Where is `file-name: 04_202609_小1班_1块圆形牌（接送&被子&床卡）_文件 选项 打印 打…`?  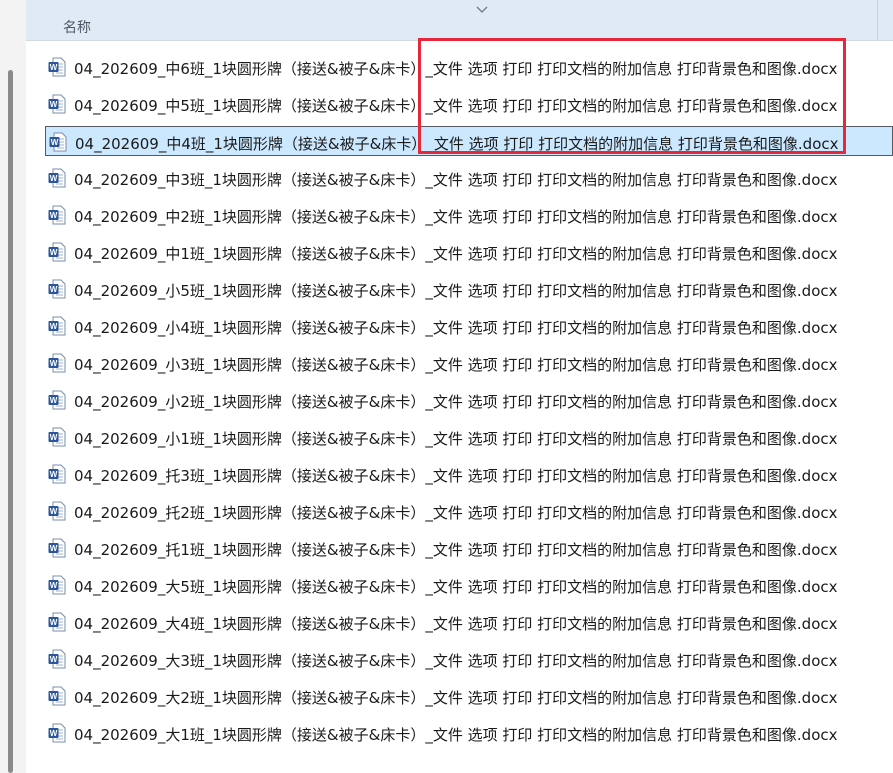
file-name: 04_202609_小1班_1块圆形牌（接送&被子&床卡）_文件 选项 打印 打… is located at coordinates (456, 439).